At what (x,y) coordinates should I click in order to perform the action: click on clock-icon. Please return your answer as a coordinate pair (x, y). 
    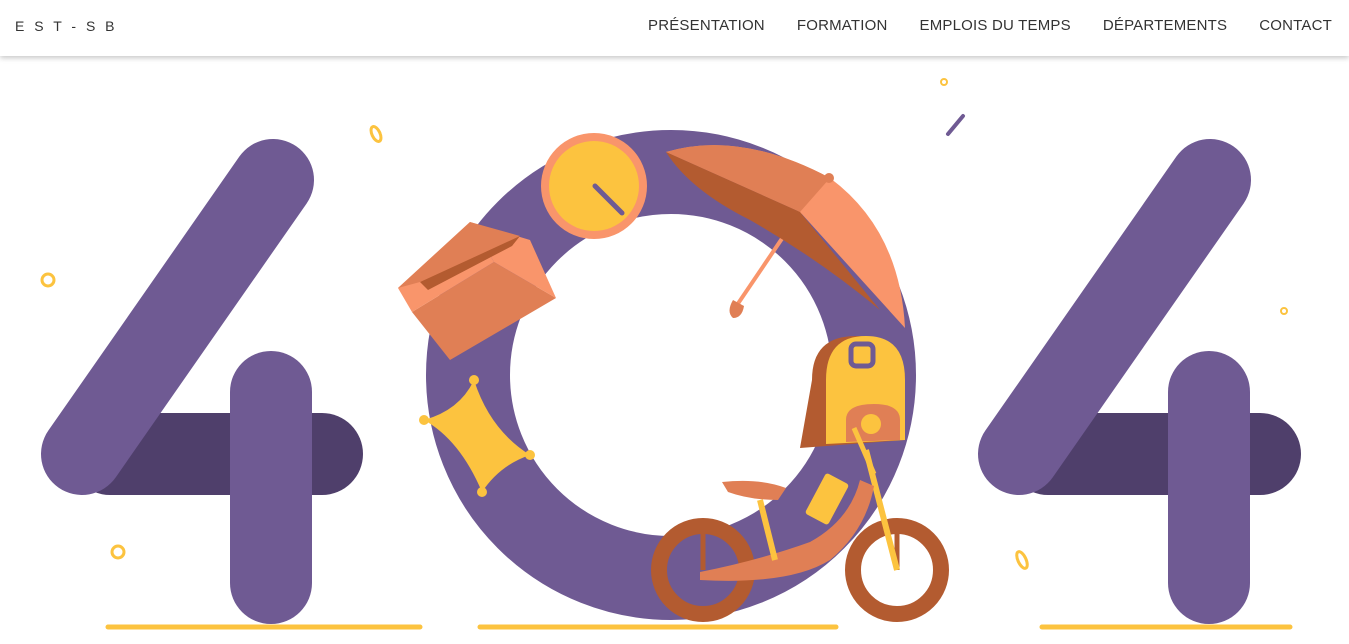
    Looking at the image, I should click on (594, 186).